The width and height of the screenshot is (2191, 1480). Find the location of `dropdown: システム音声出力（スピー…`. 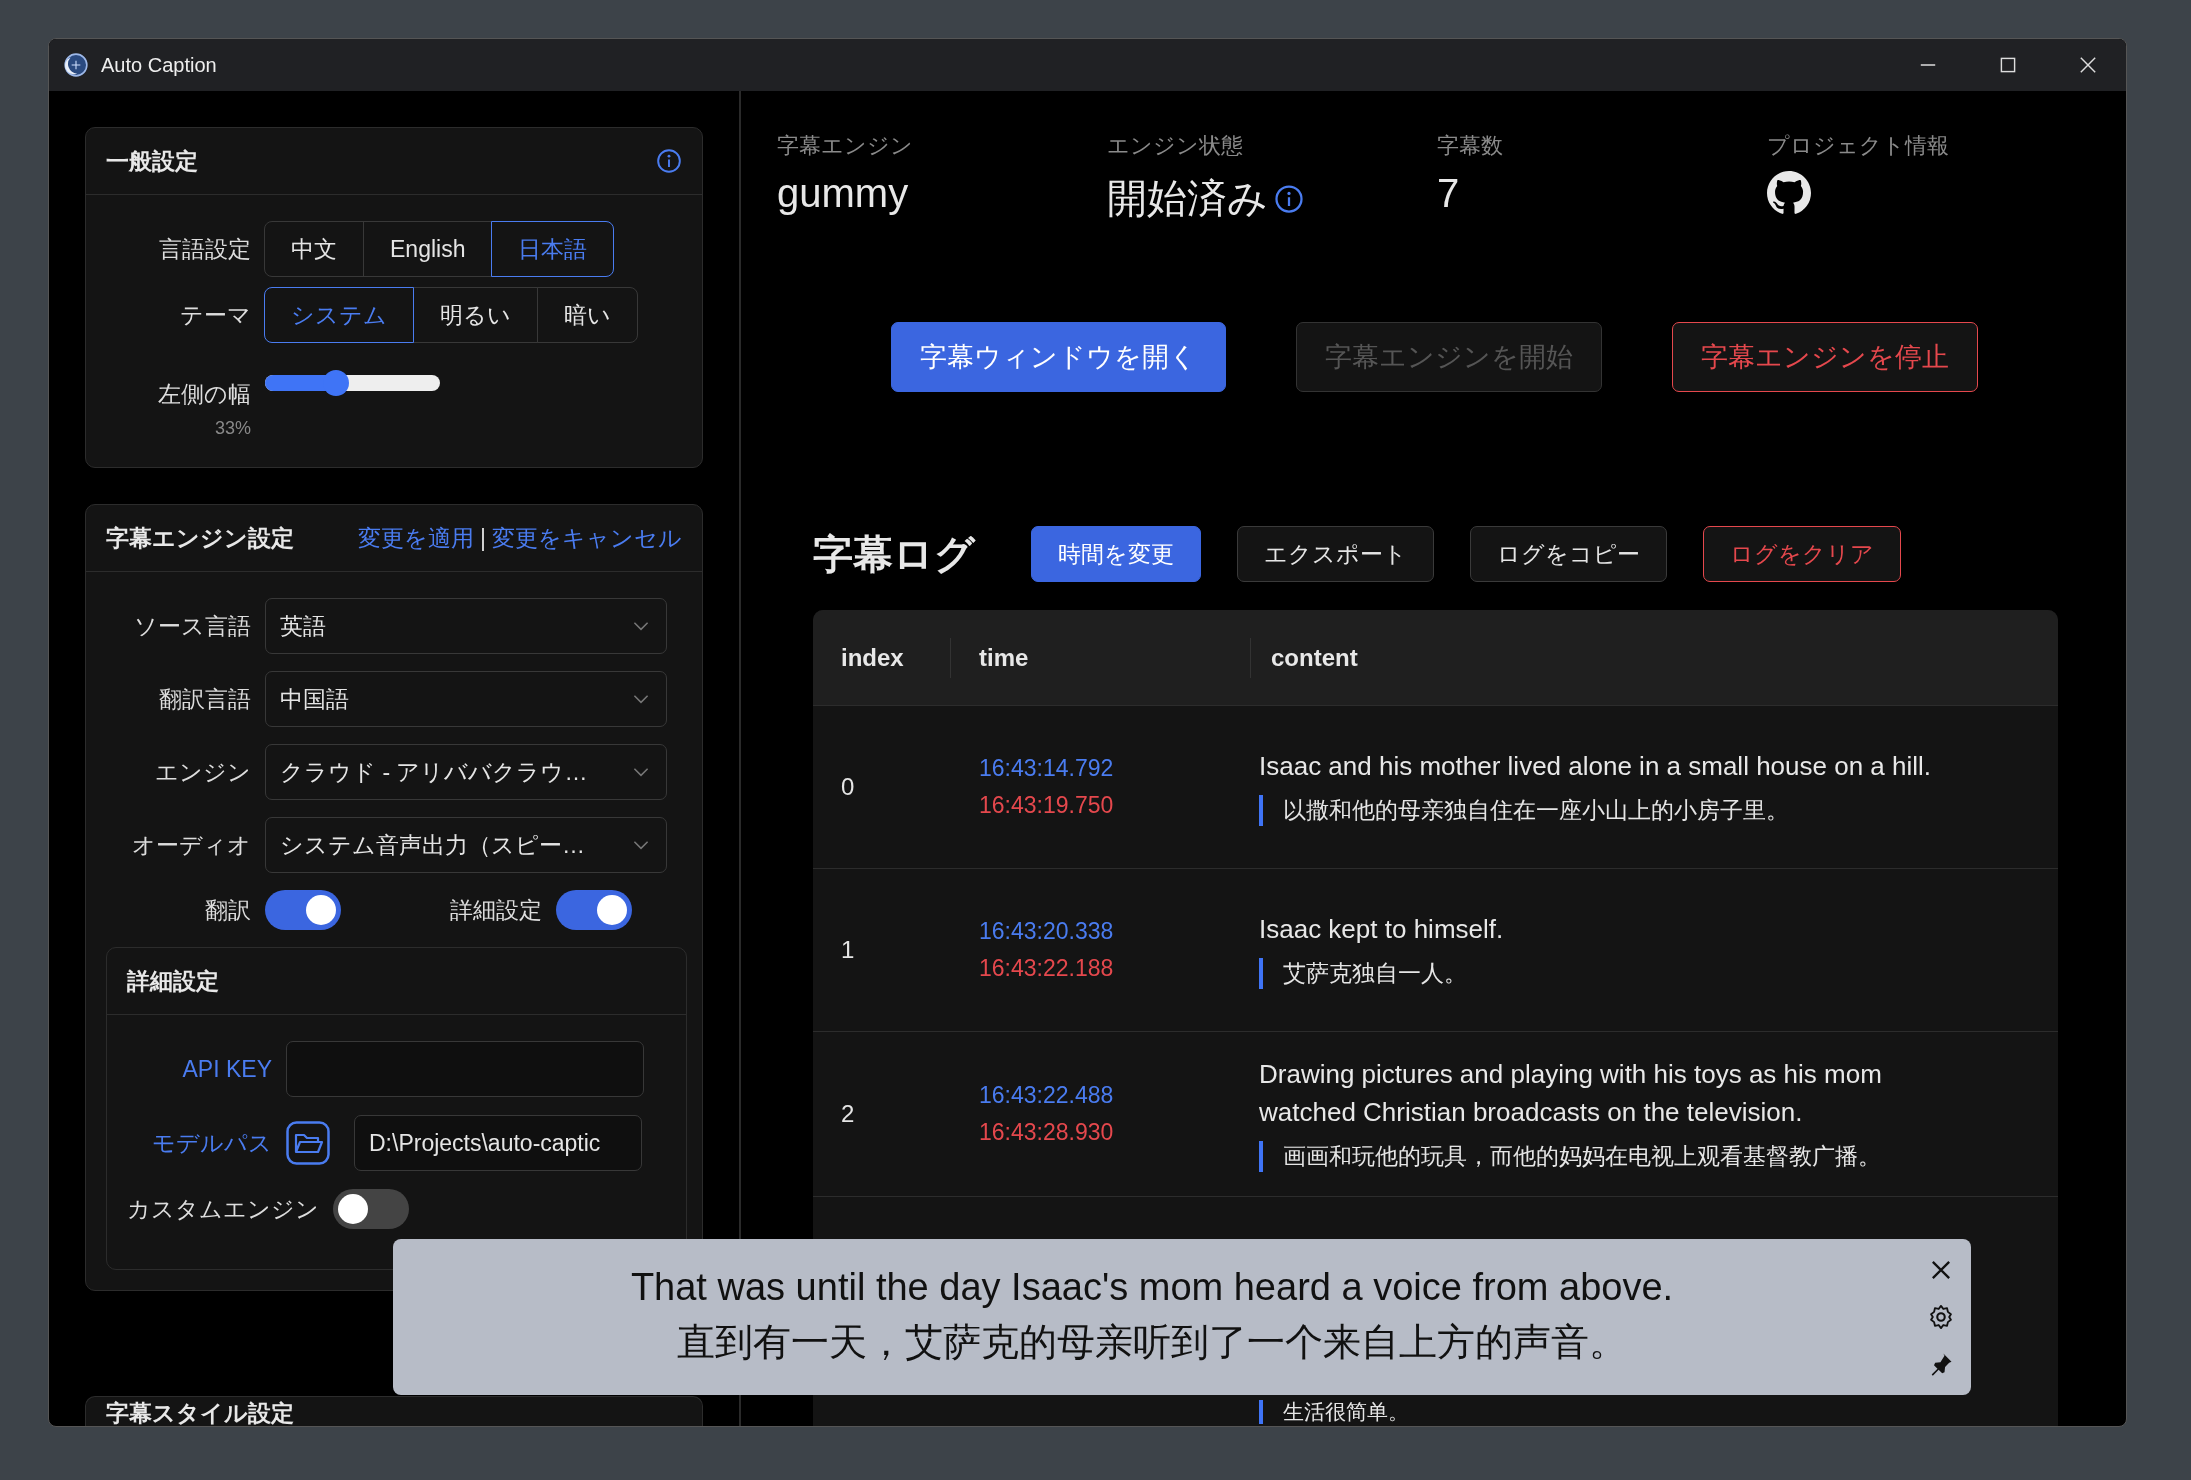

dropdown: システム音声出力（スピー… is located at coordinates (466, 845).